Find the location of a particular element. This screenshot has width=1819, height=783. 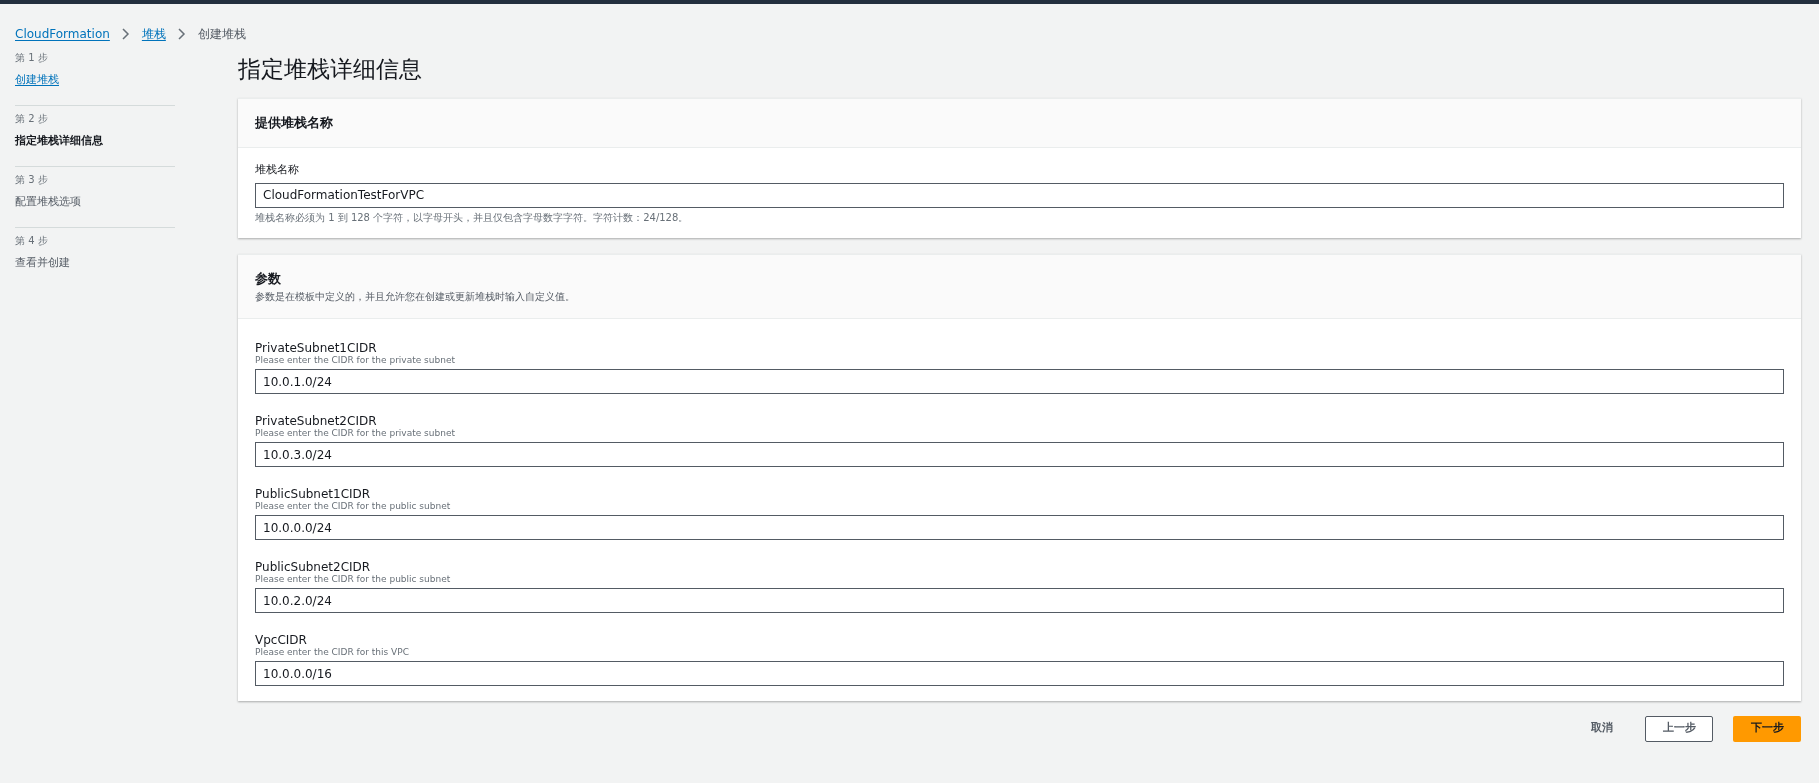

previous-button: 上一步 is located at coordinates (1679, 728).